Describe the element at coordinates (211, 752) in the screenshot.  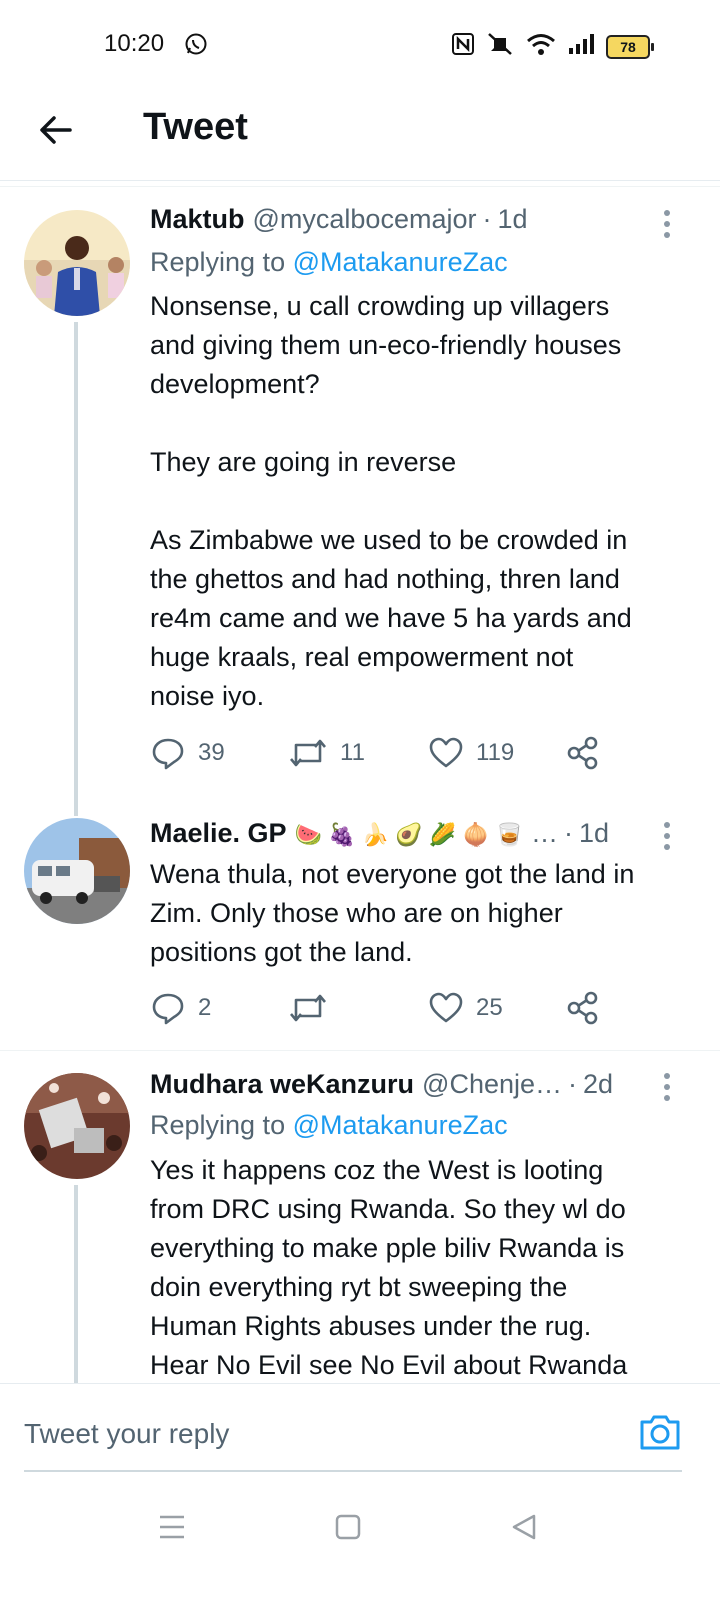
I see `reply-count: 39` at that location.